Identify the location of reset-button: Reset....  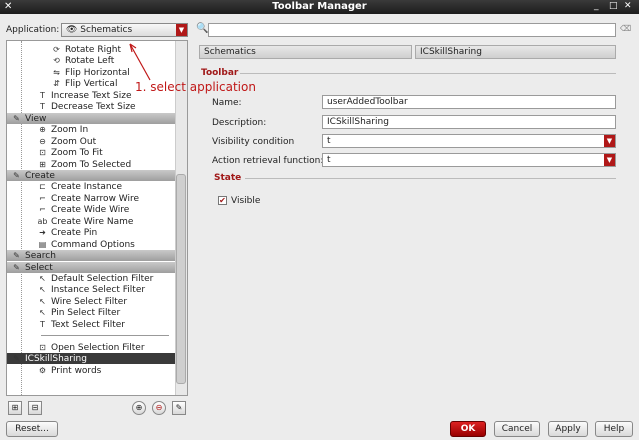
(32, 429).